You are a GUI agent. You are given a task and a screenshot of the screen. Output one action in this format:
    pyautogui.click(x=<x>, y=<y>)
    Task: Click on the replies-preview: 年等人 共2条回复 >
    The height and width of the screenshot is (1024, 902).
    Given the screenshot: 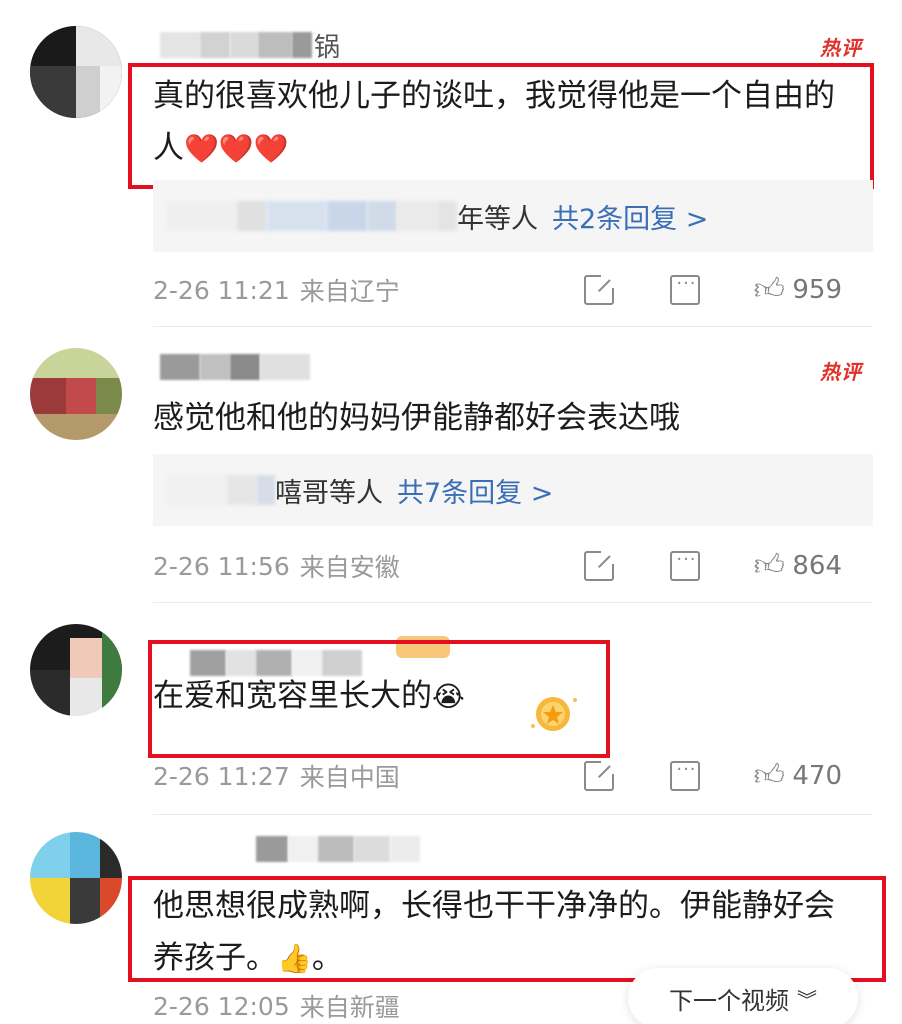 What is the action you would take?
    pyautogui.click(x=513, y=216)
    